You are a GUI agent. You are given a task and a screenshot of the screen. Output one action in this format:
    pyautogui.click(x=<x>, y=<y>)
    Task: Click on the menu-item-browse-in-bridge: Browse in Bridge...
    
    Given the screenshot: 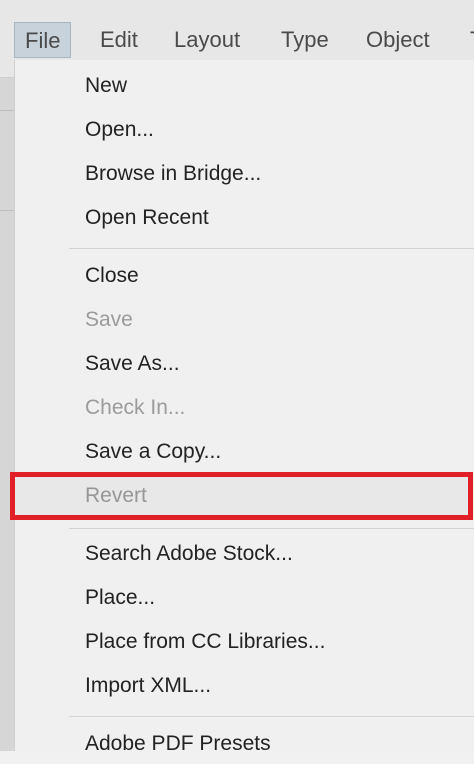 What is the action you would take?
    pyautogui.click(x=244, y=174)
    